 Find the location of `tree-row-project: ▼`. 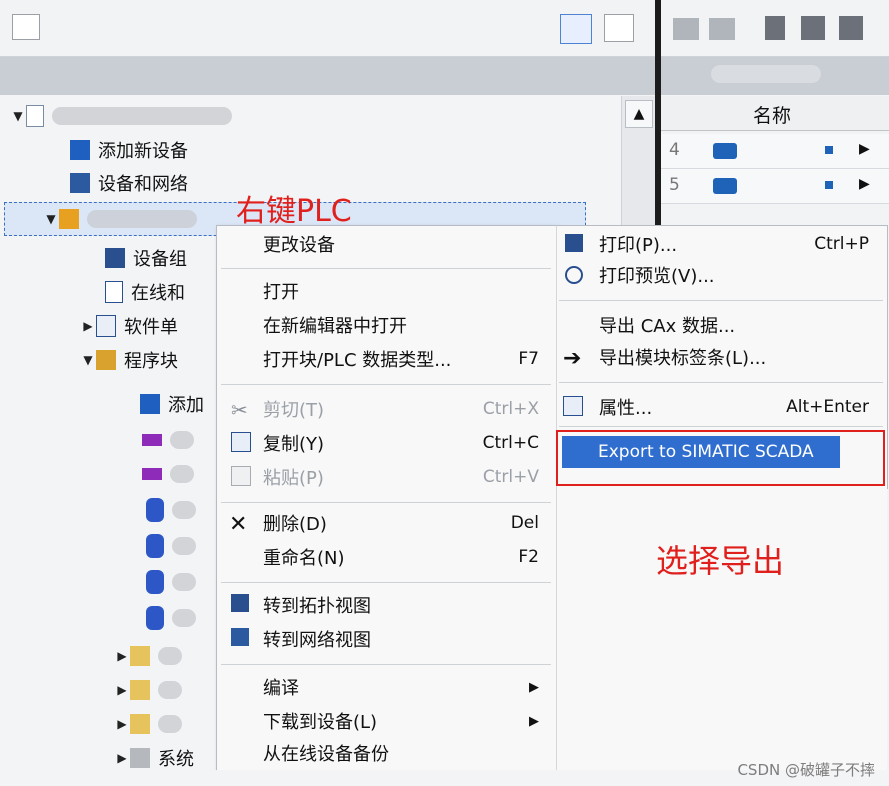

tree-row-project: ▼ is located at coordinates (121, 116).